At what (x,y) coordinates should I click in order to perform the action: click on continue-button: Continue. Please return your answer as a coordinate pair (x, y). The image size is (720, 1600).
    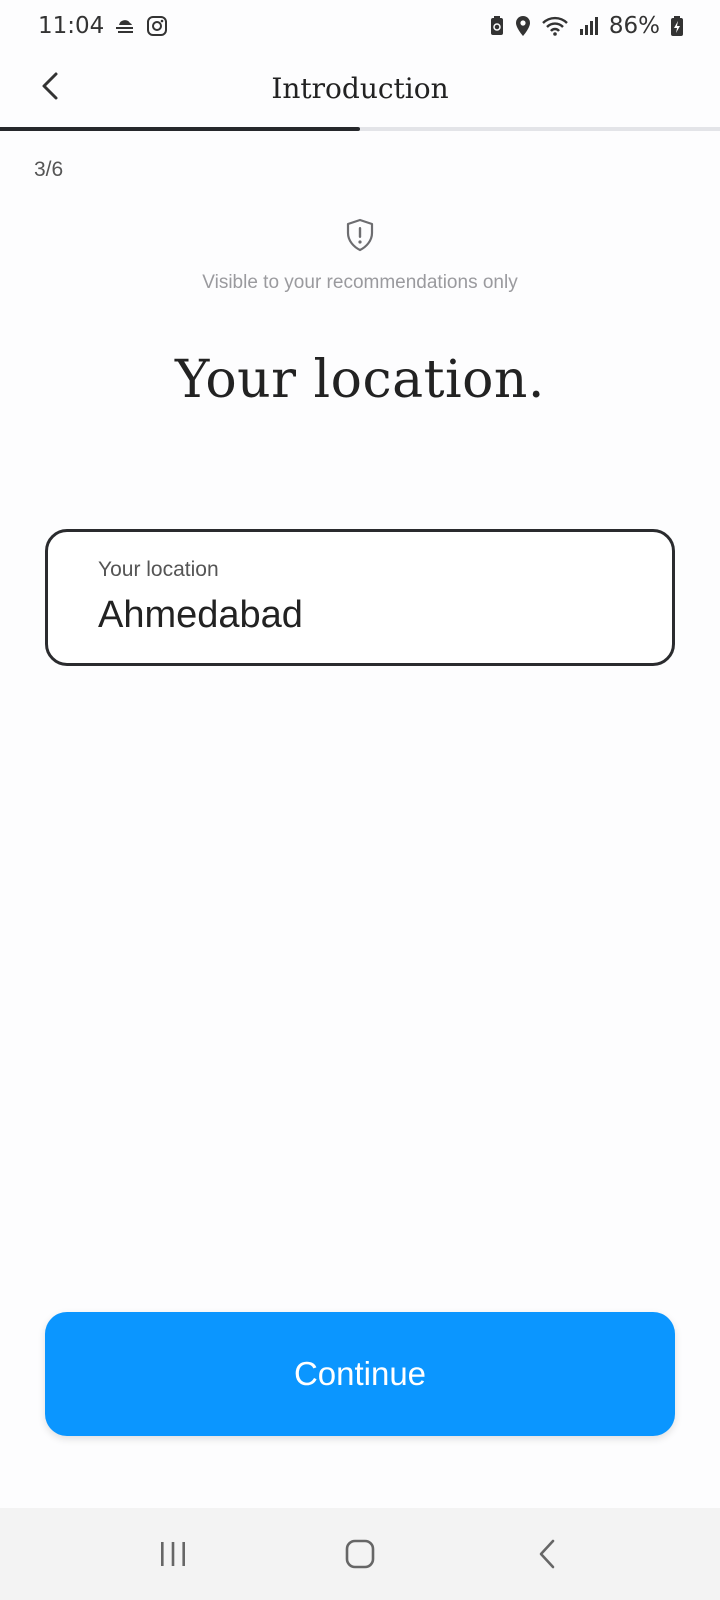
    Looking at the image, I should click on (360, 1374).